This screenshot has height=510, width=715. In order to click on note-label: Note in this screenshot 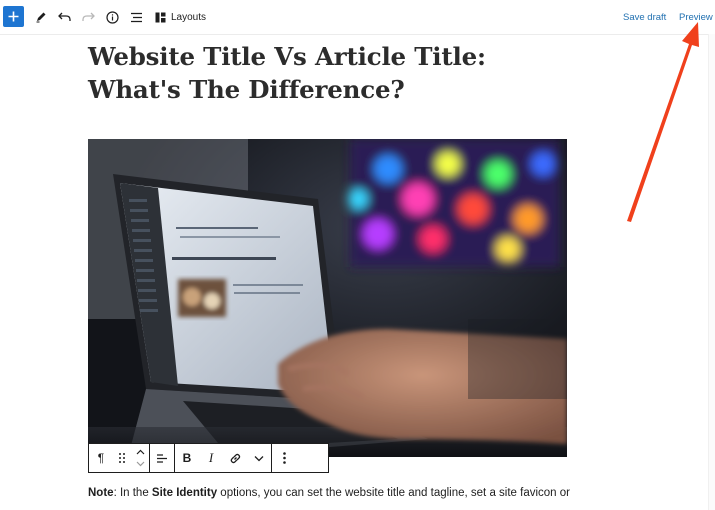, I will do `click(101, 493)`.